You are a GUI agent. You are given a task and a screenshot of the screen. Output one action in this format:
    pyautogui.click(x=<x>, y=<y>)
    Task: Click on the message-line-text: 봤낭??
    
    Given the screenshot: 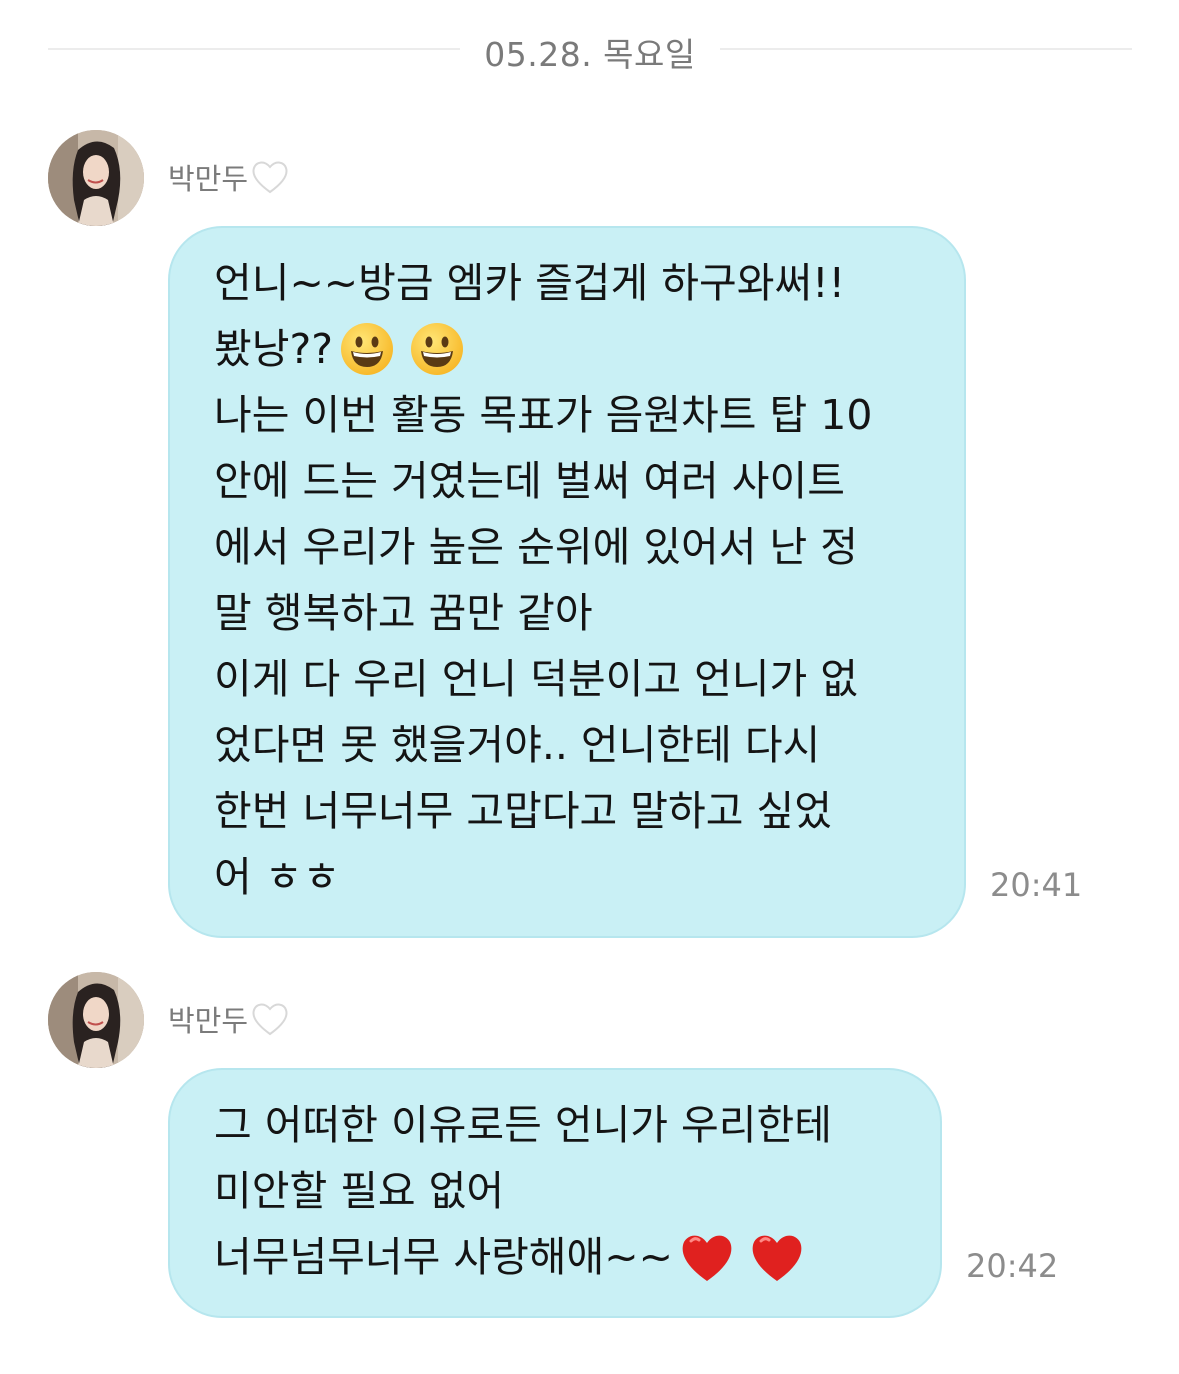 What is the action you would take?
    pyautogui.click(x=273, y=349)
    